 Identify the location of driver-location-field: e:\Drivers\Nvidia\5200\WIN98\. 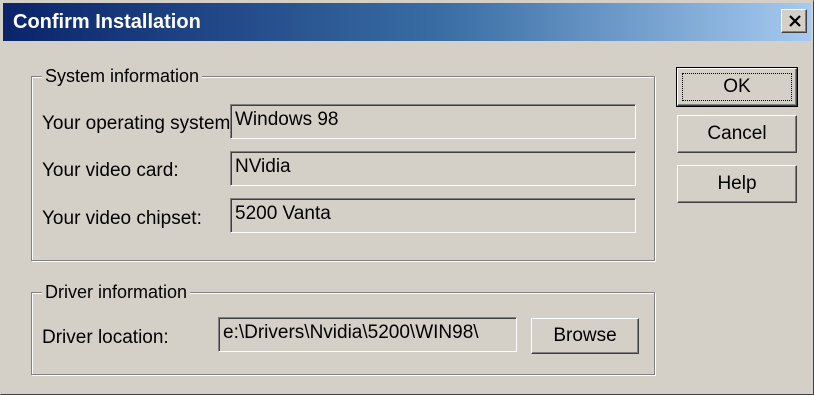
(367, 334).